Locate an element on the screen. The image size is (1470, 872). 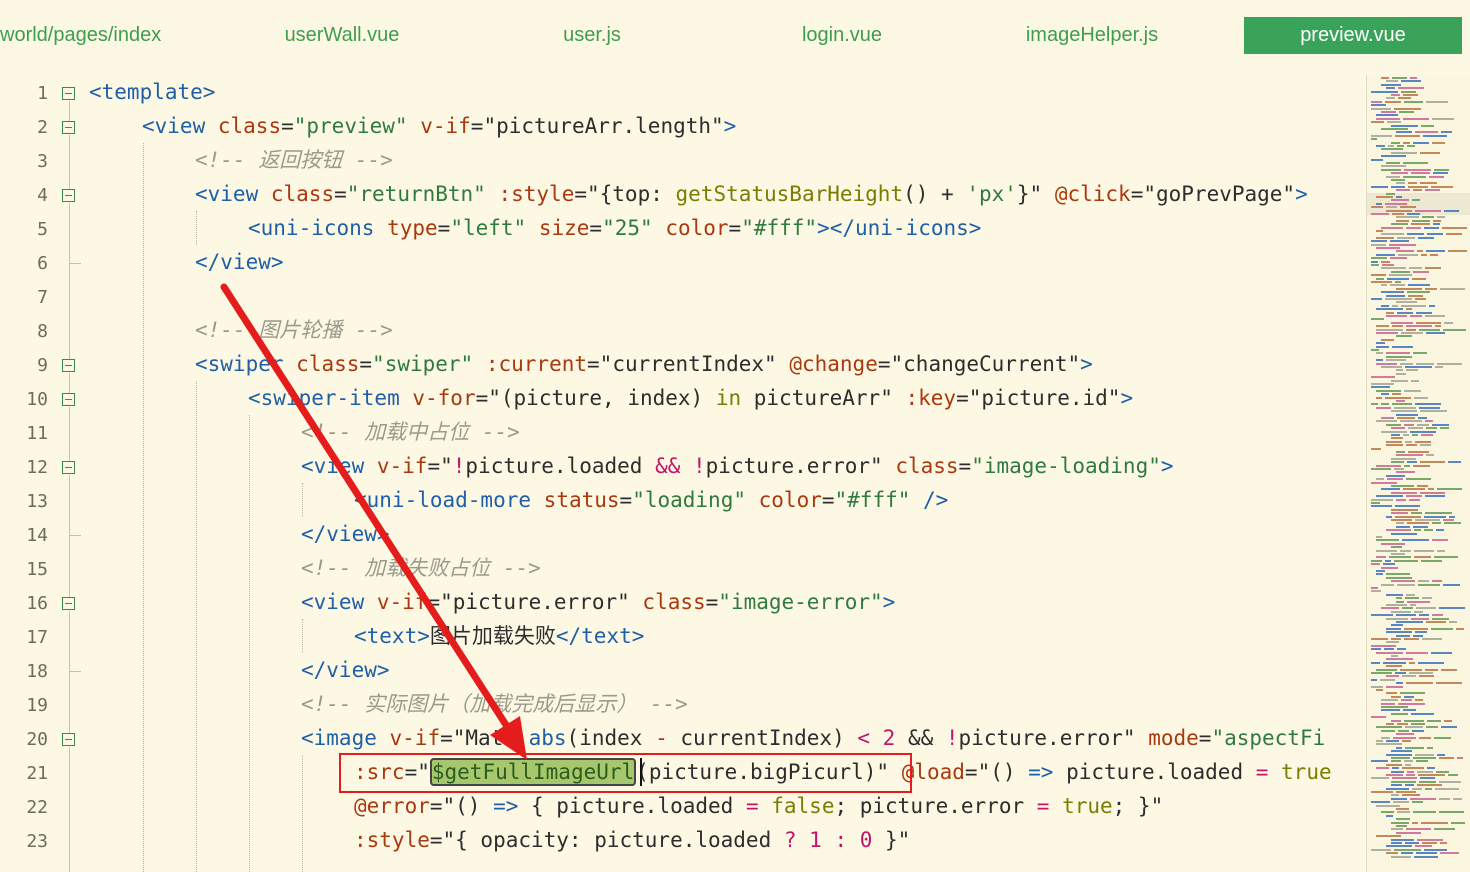
tab-login-vue: login.vue is located at coordinates (842, 35).